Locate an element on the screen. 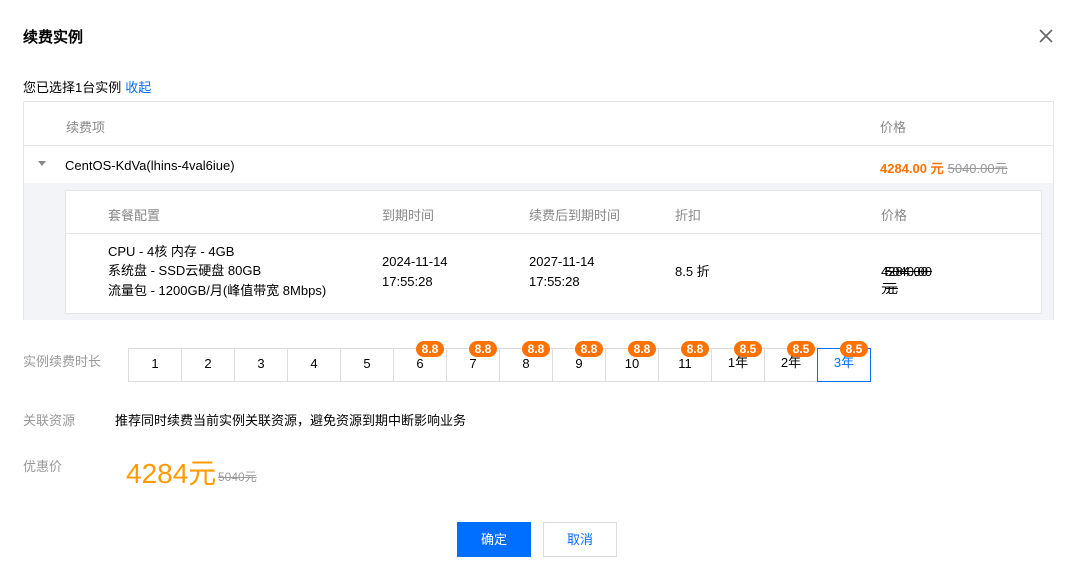 This screenshot has height=578, width=1080. instance-name: CentOS-KdVa(lhins-4val6iue) is located at coordinates (150, 165).